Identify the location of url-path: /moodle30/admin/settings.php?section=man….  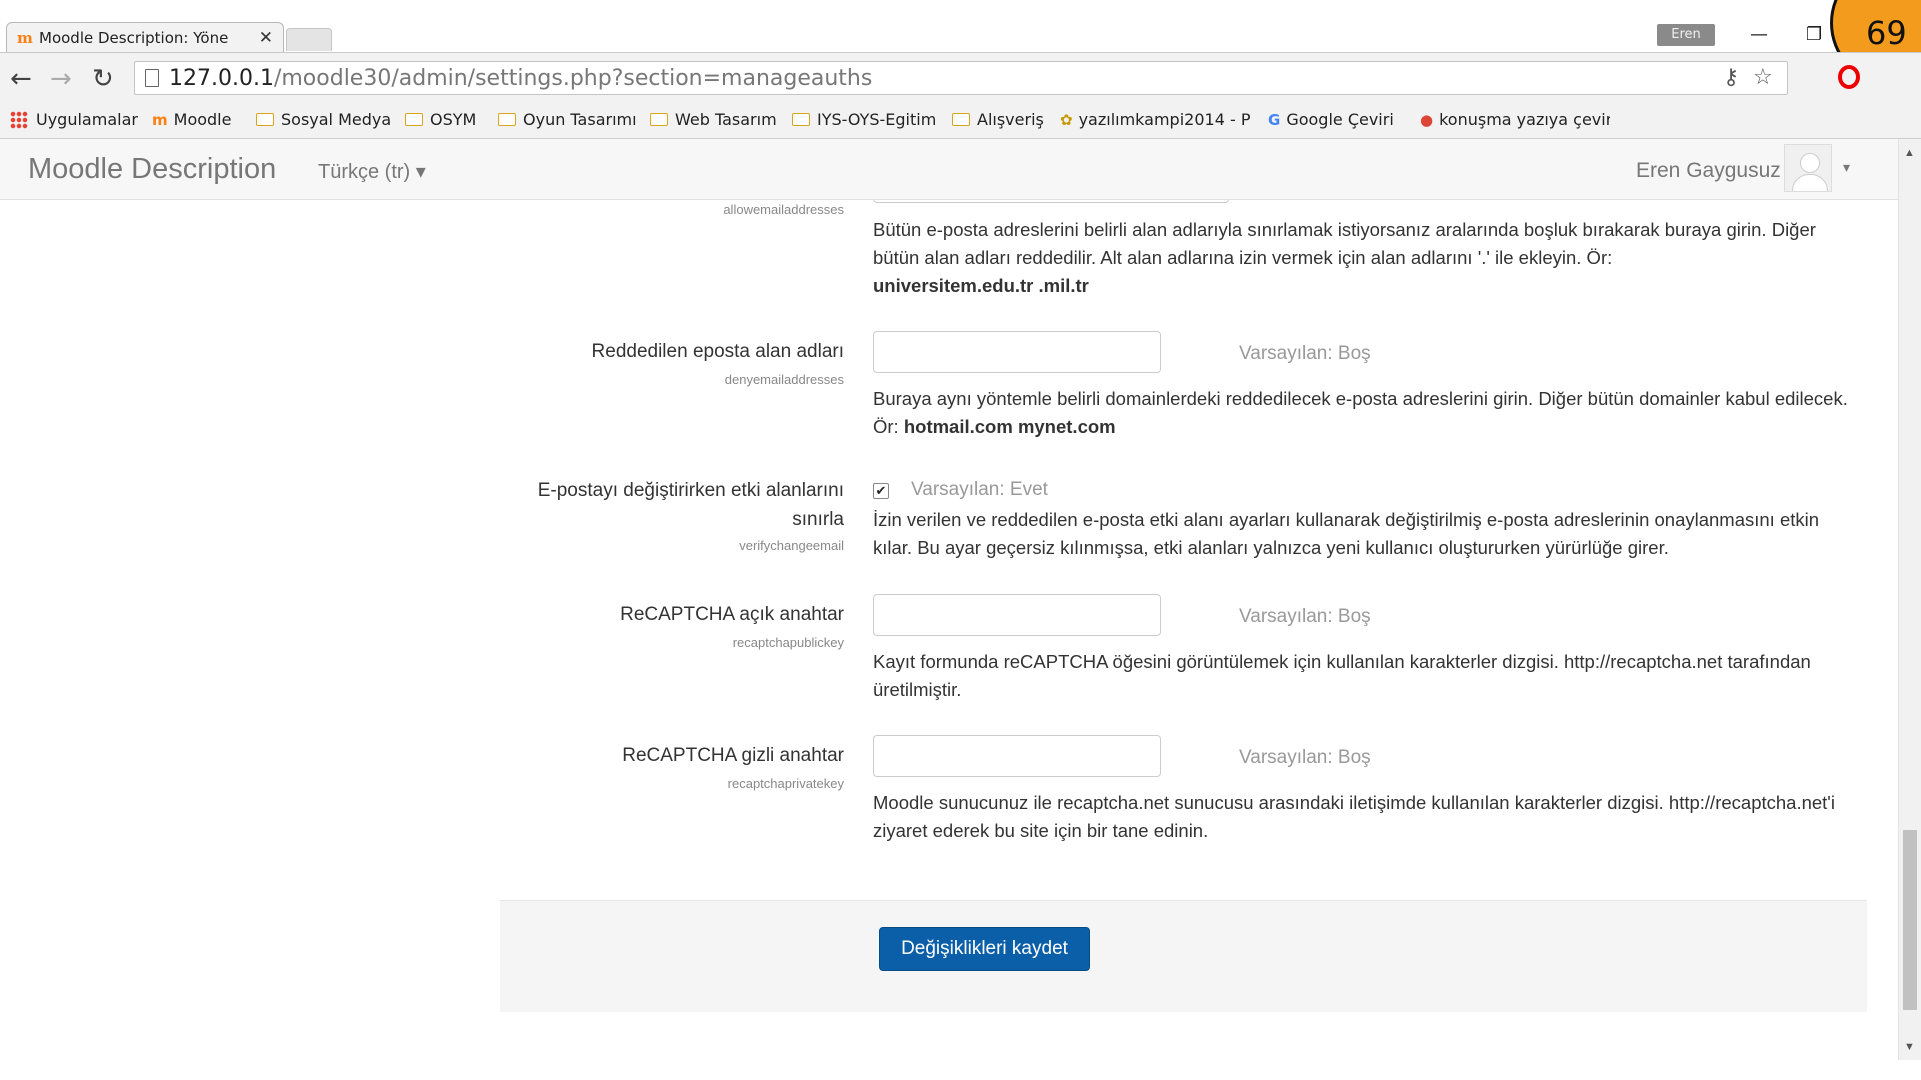
(573, 78).